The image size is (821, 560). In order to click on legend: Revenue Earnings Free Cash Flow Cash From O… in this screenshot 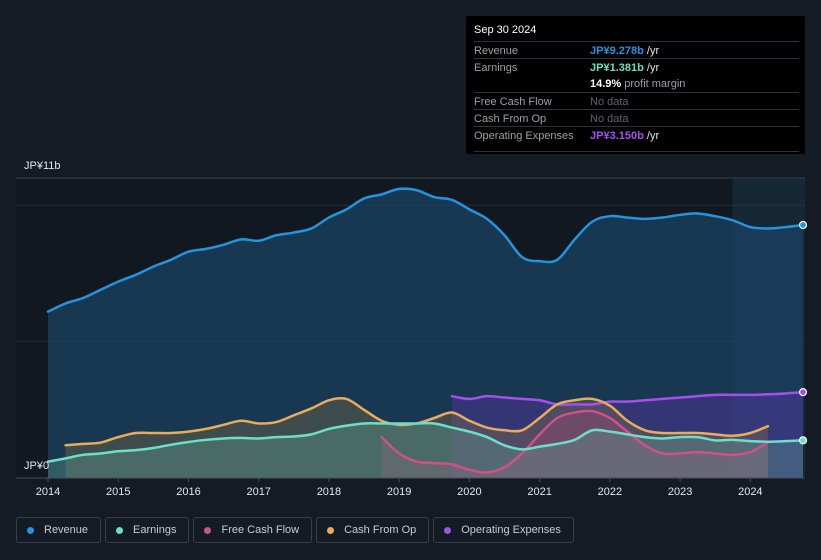, I will do `click(295, 530)`.